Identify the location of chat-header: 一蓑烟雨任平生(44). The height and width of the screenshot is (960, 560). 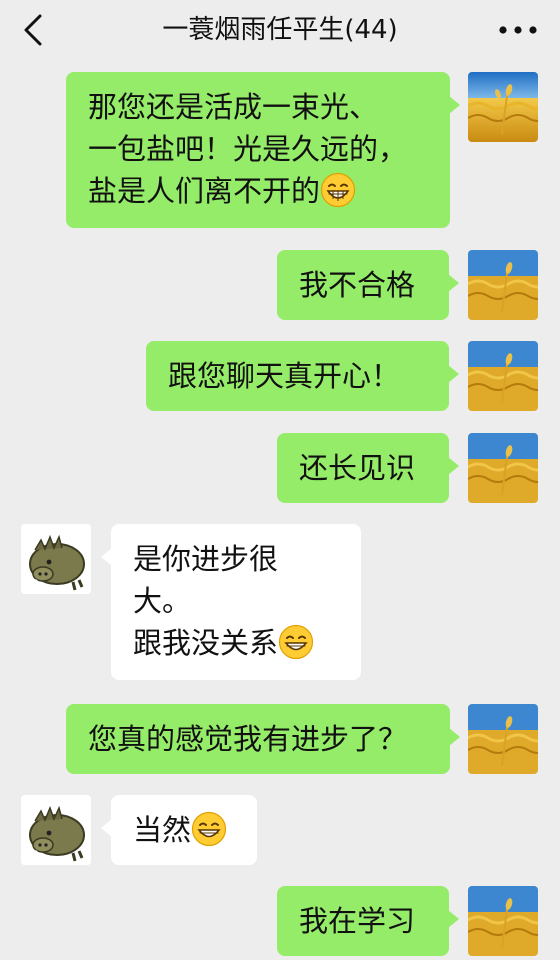
(280, 32).